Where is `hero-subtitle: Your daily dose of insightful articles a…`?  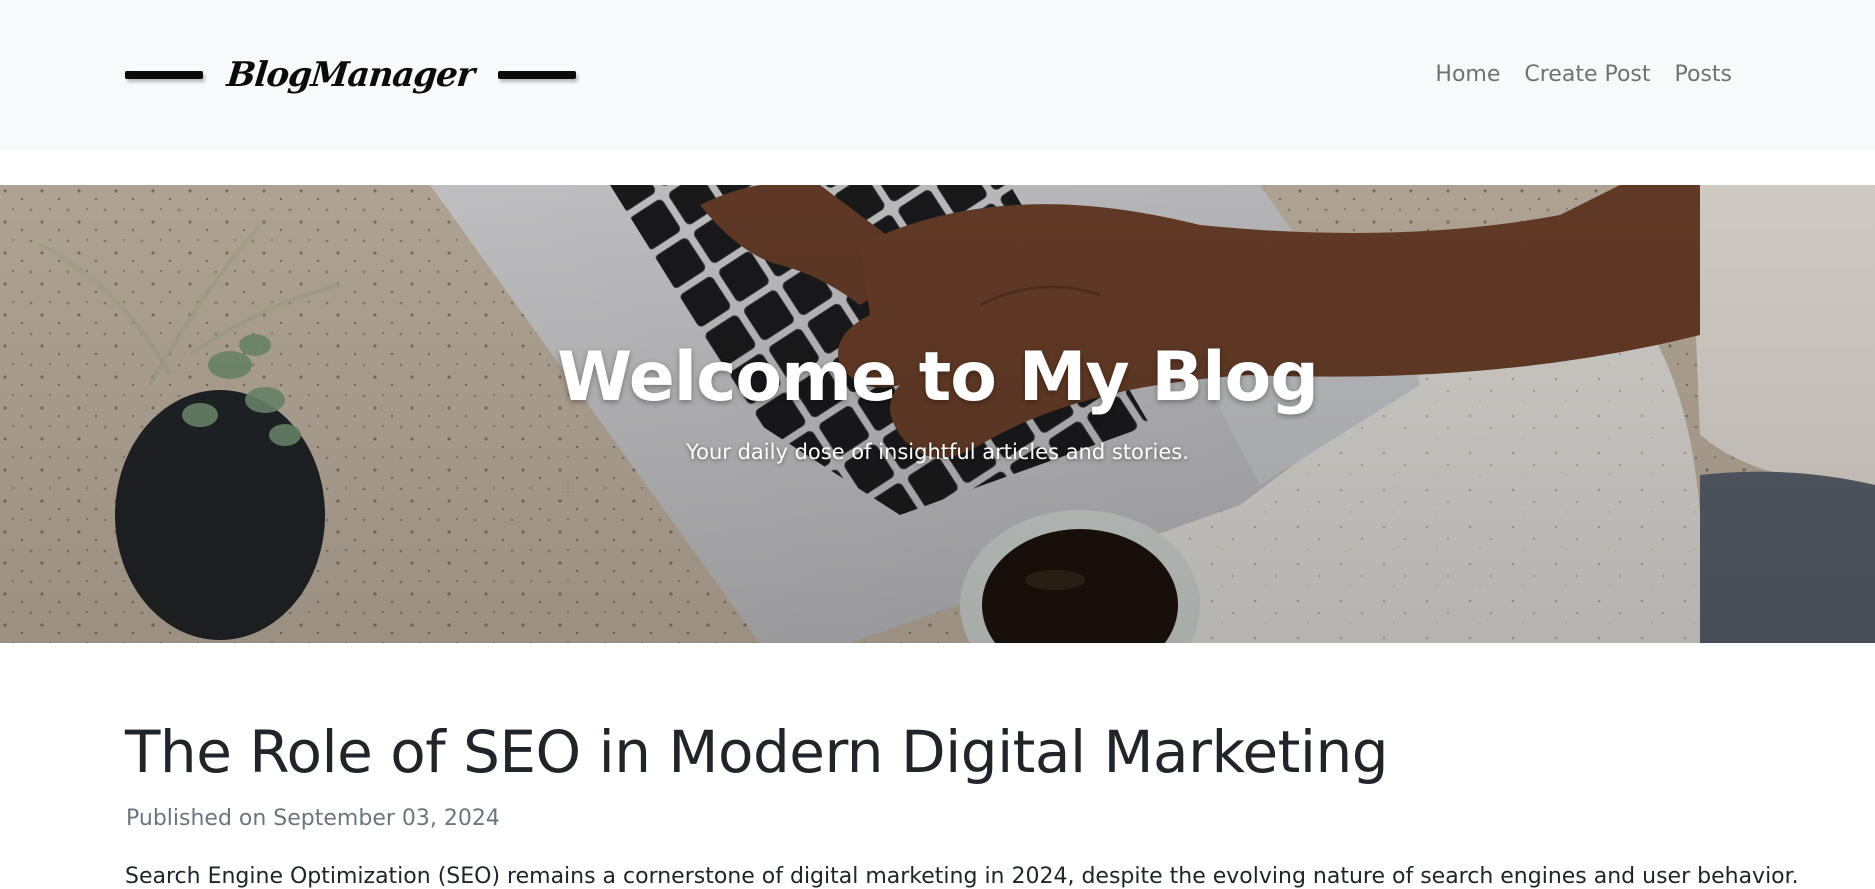 hero-subtitle: Your daily dose of insightful articles a… is located at coordinates (937, 452).